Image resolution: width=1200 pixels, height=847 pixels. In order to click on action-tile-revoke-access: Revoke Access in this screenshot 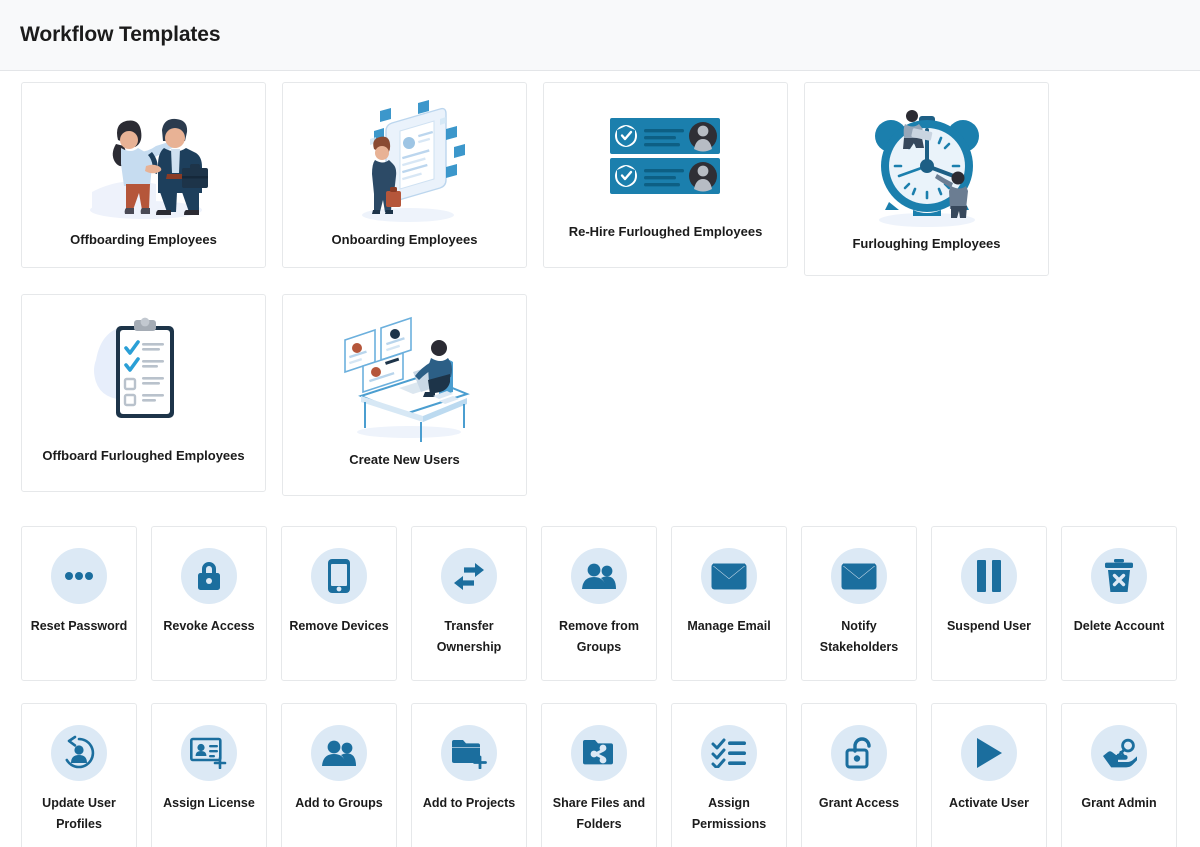, I will do `click(209, 603)`.